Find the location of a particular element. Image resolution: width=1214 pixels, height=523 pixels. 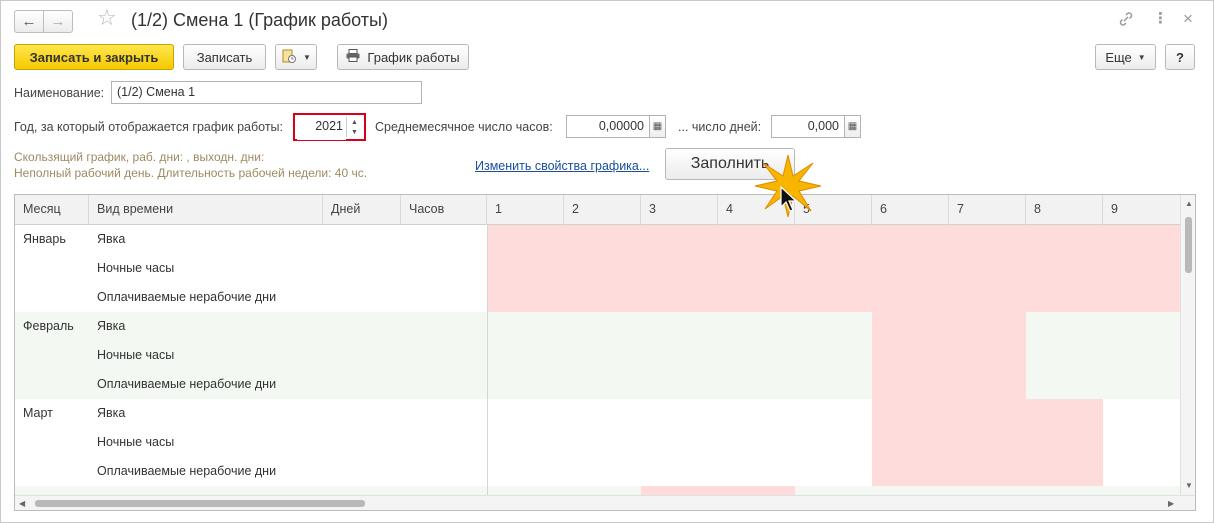

header-hours: Часов is located at coordinates (444, 210).